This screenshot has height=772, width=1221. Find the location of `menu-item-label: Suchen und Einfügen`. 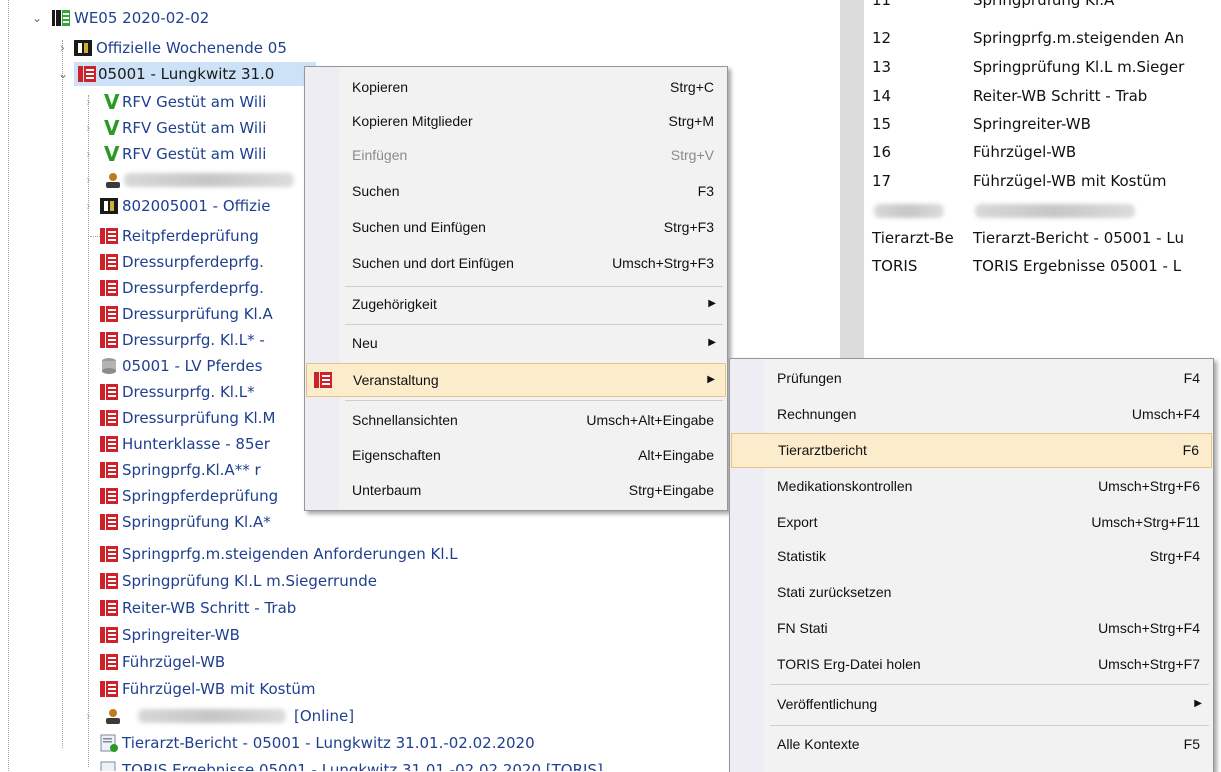

menu-item-label: Suchen und Einfügen is located at coordinates (419, 227).